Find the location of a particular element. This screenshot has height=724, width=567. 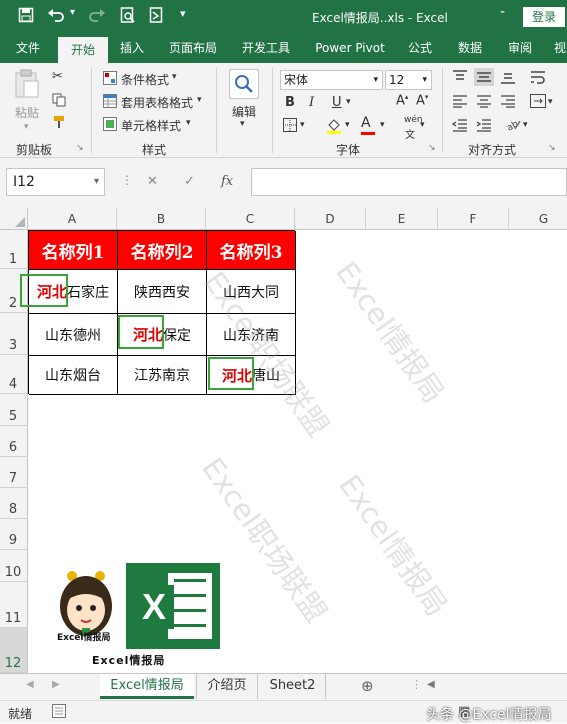

font-name-dropdown-icon: ▾ is located at coordinates (375, 80).